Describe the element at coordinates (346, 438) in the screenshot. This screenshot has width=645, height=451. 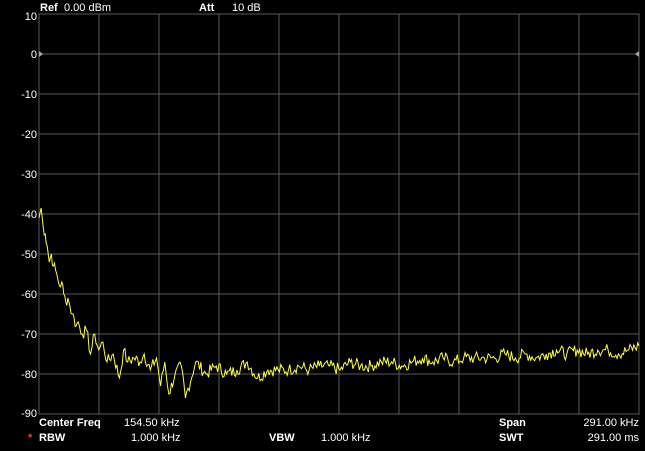
I see `vbw-value: 1.000 kHz` at that location.